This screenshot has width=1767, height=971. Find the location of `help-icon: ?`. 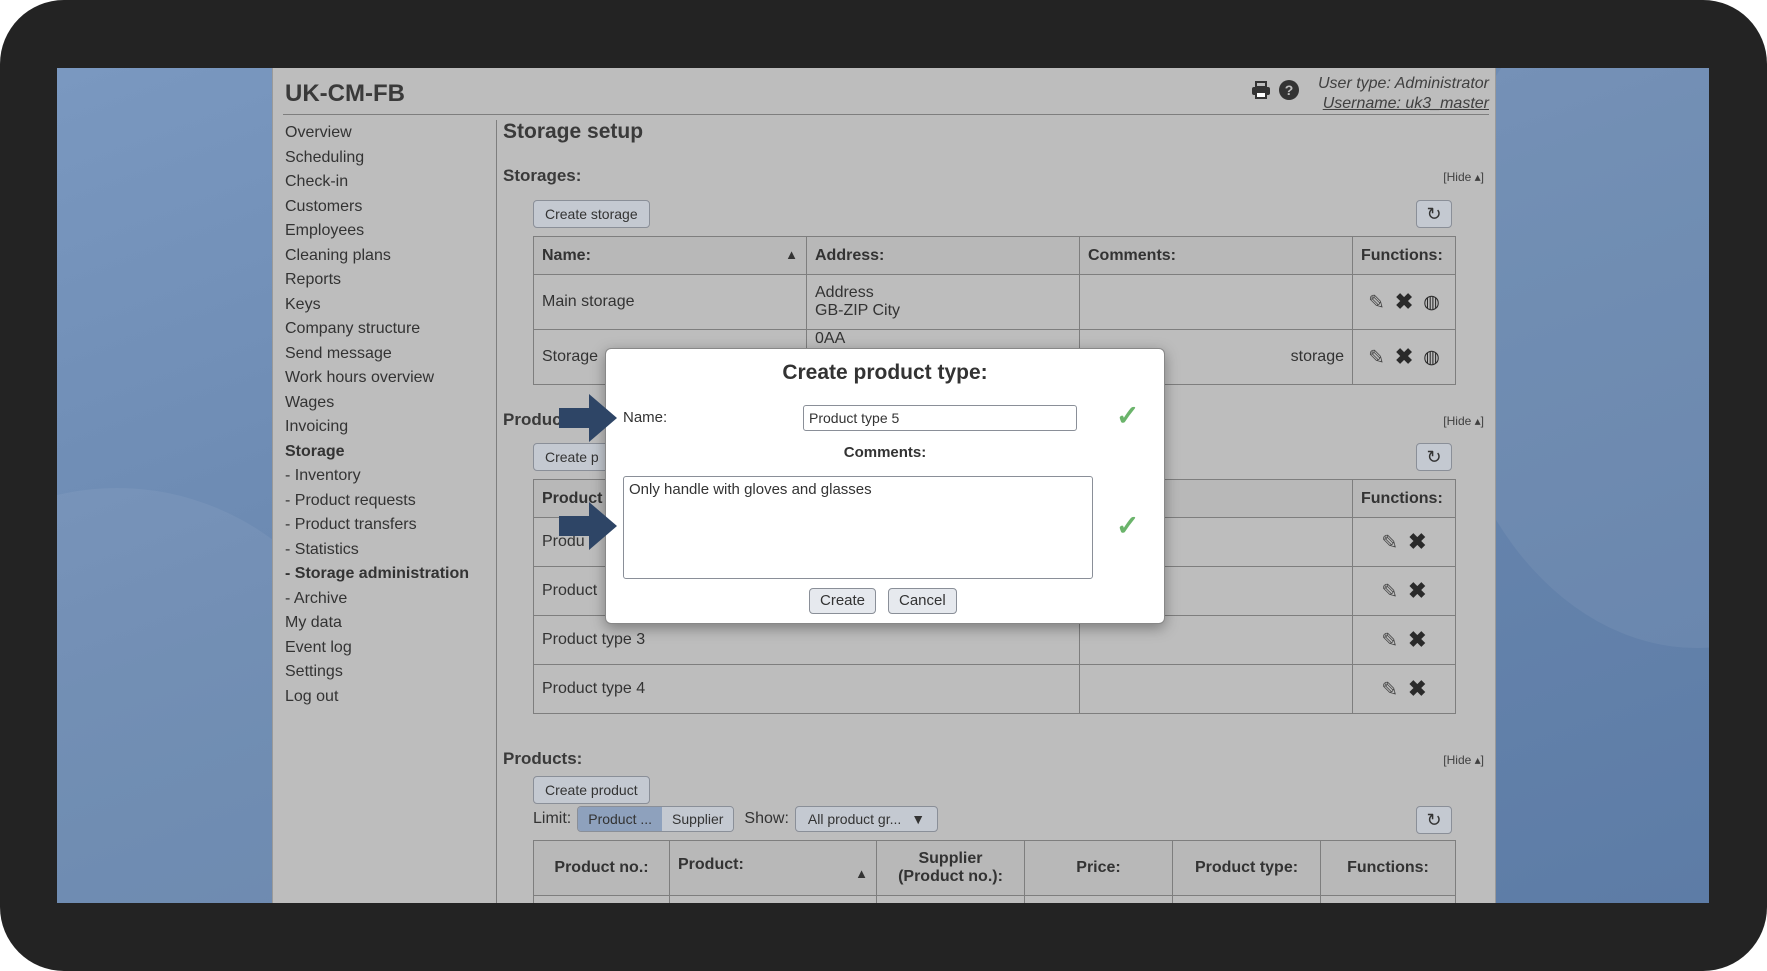

help-icon: ? is located at coordinates (1289, 90).